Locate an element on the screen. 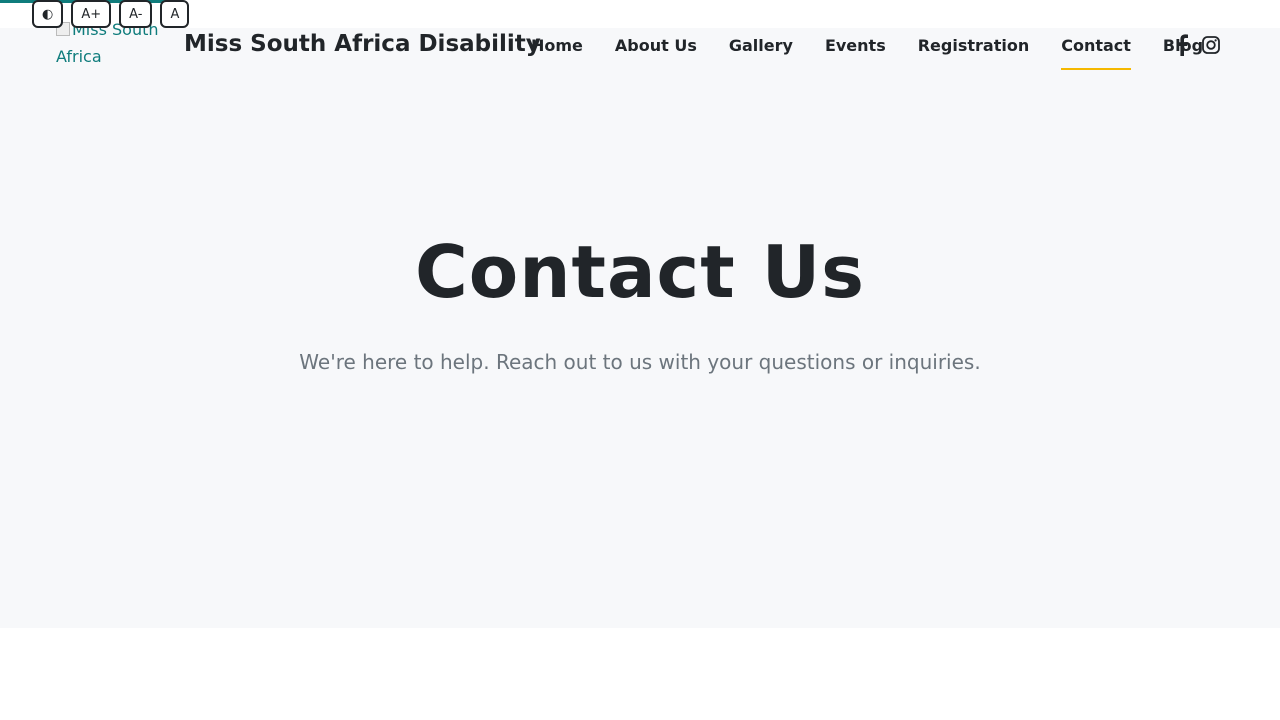  decrease-font-button: A- is located at coordinates (136, 14).